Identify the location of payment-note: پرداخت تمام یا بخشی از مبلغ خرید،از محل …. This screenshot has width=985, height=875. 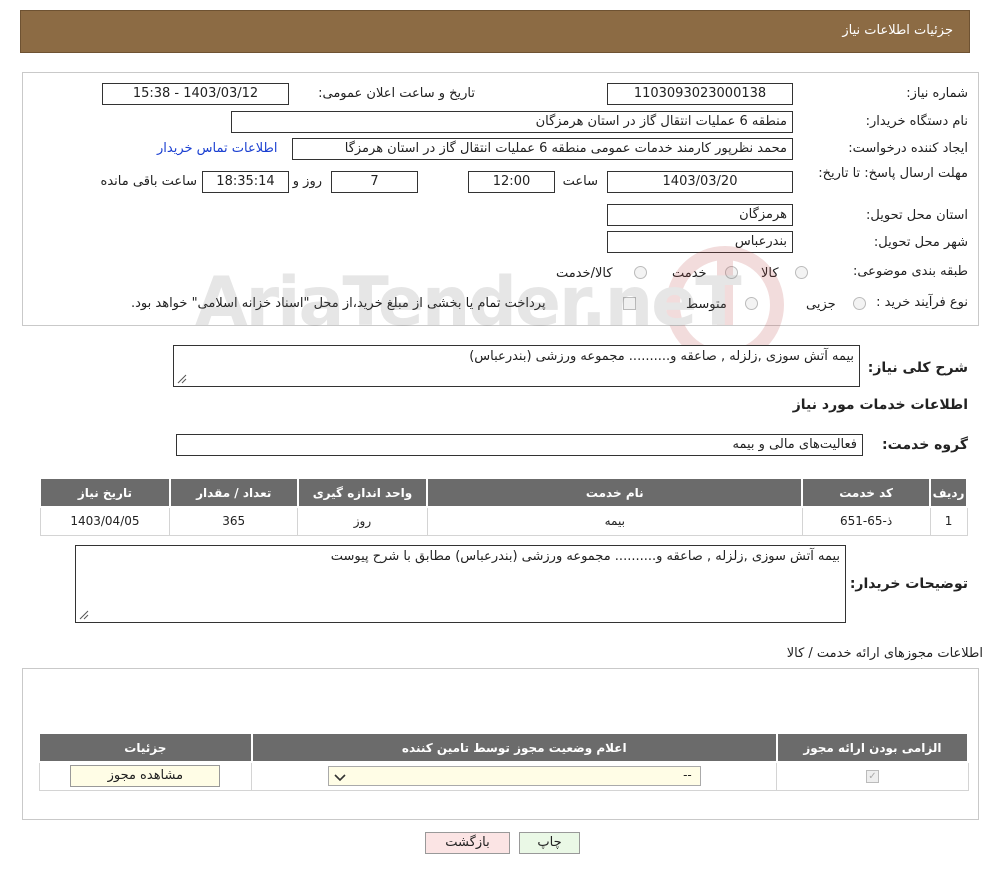
(338, 303).